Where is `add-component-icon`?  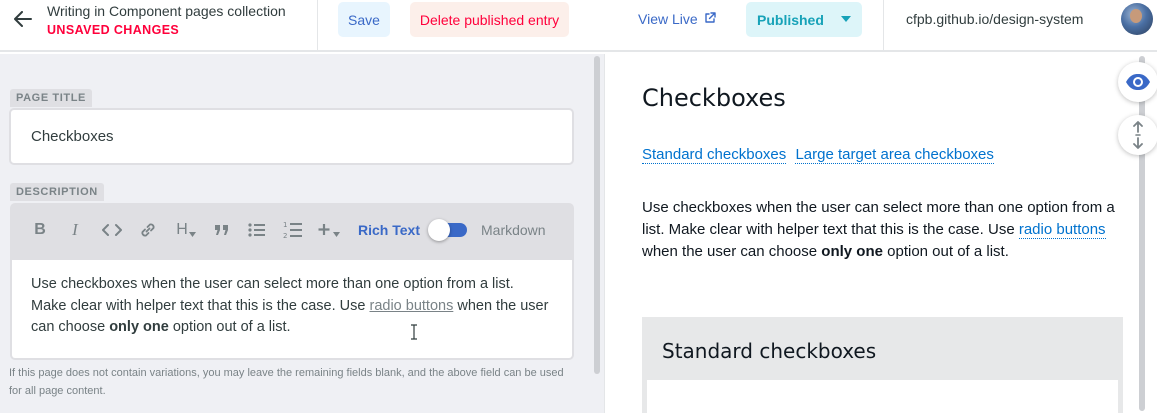
add-component-icon is located at coordinates (329, 230).